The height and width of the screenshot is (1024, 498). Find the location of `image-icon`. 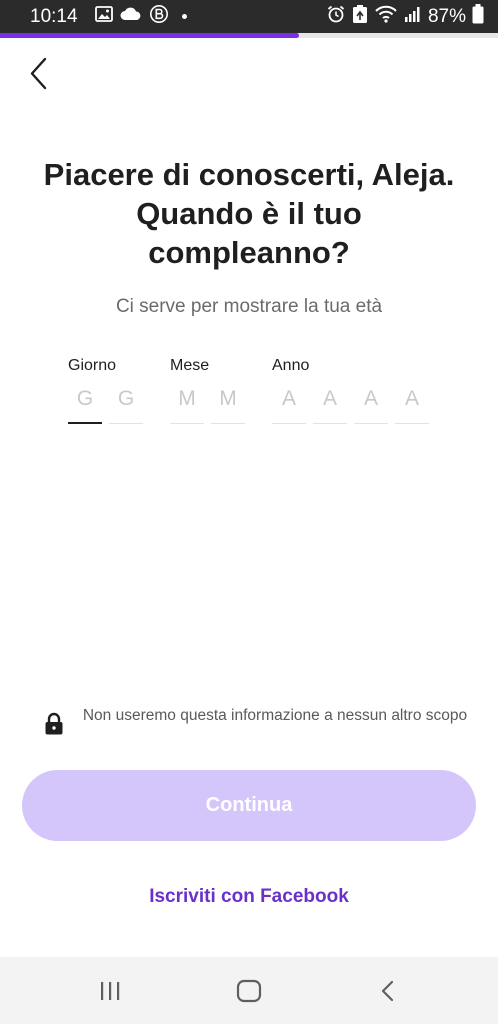

image-icon is located at coordinates (103, 16).